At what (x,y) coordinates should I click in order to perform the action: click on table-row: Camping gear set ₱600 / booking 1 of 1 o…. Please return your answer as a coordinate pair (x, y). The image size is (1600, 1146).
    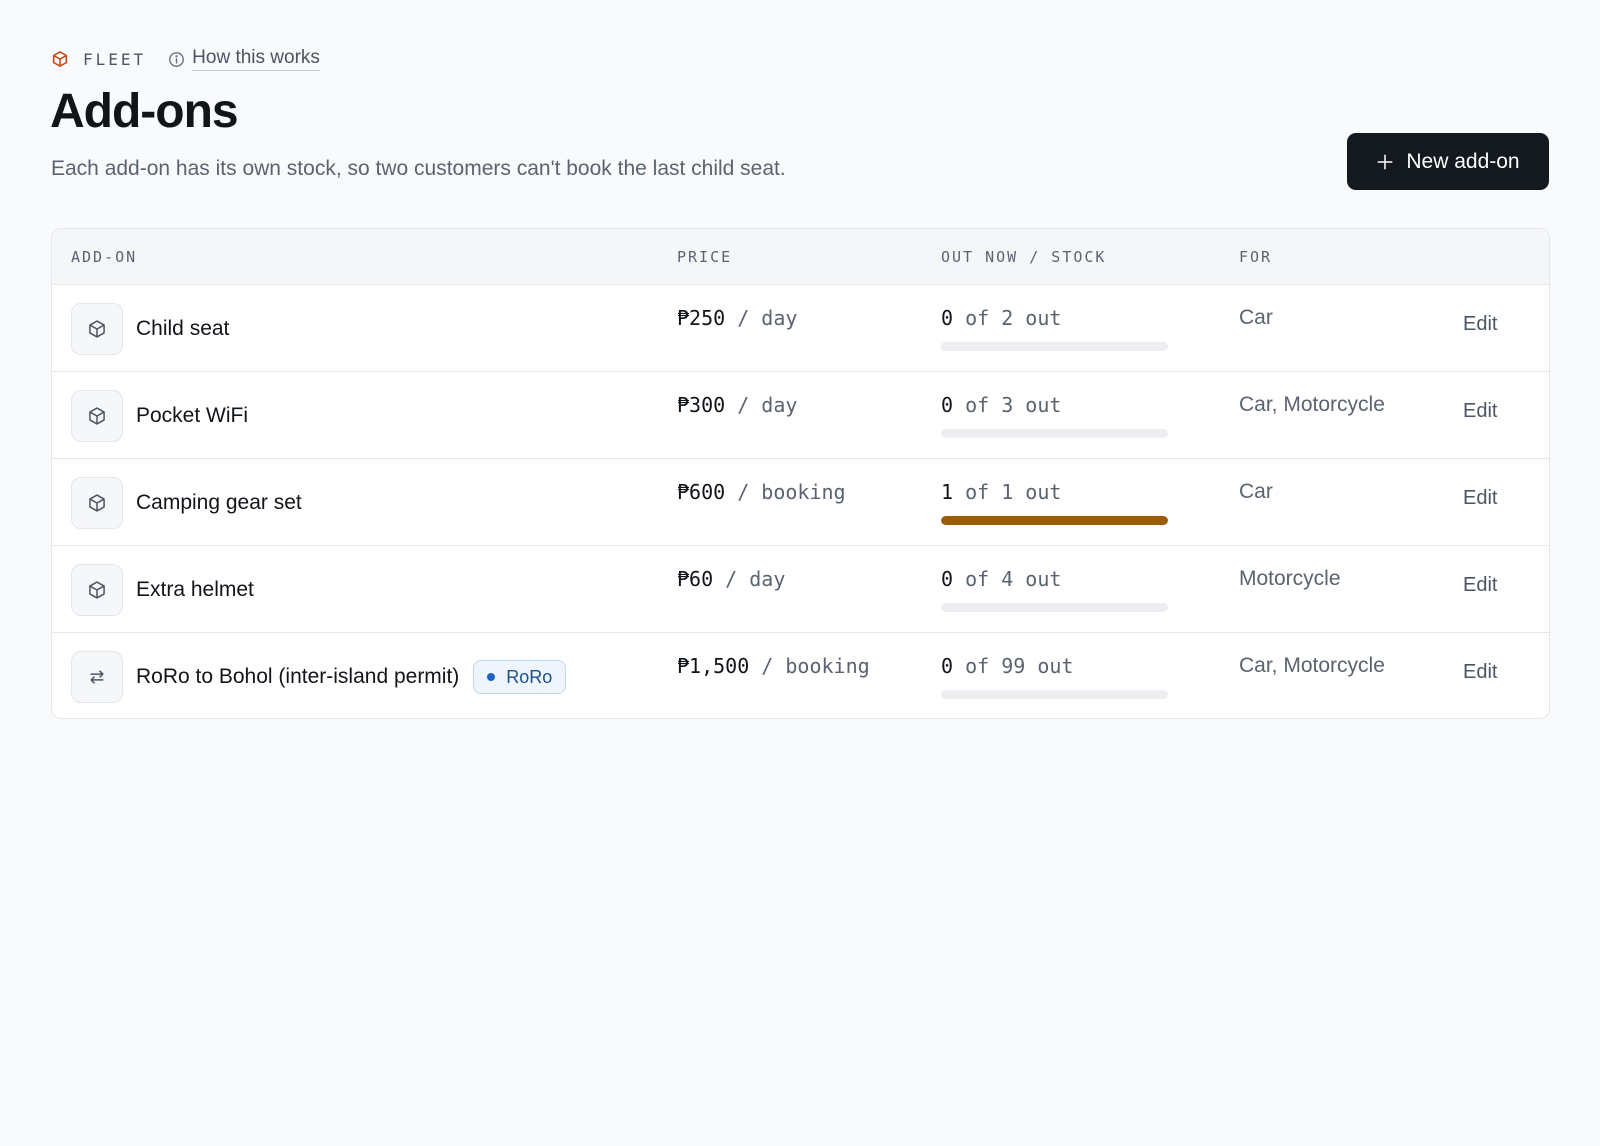
    Looking at the image, I should click on (800, 502).